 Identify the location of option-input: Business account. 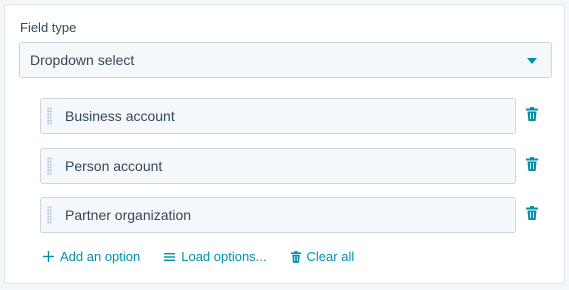
(278, 116).